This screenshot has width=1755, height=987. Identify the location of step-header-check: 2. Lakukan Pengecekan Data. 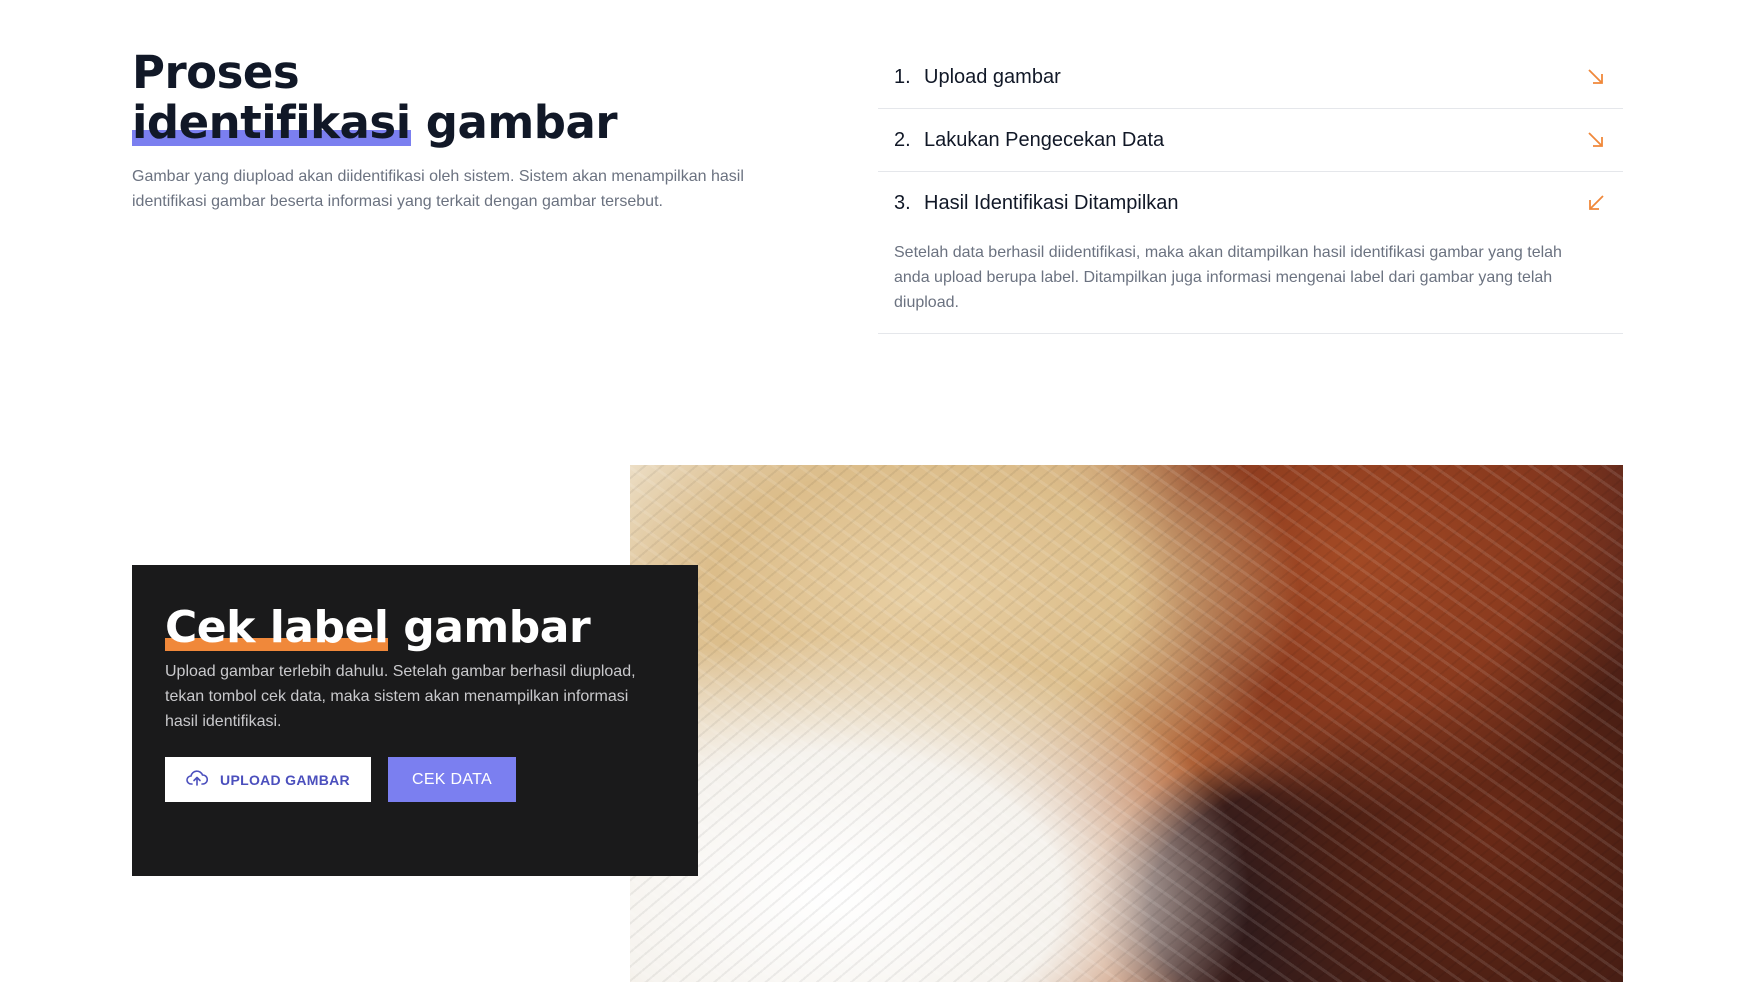
(1250, 140).